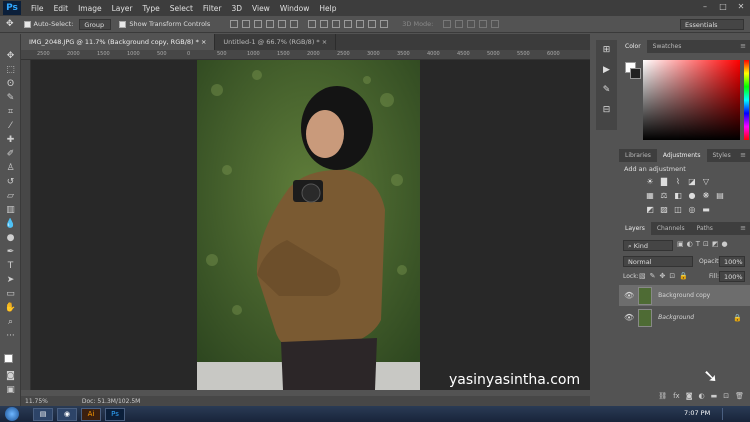 Image resolution: width=750 pixels, height=422 pixels. What do you see at coordinates (123, 24) in the screenshot?
I see `transform-controls-checkbox` at bounding box center [123, 24].